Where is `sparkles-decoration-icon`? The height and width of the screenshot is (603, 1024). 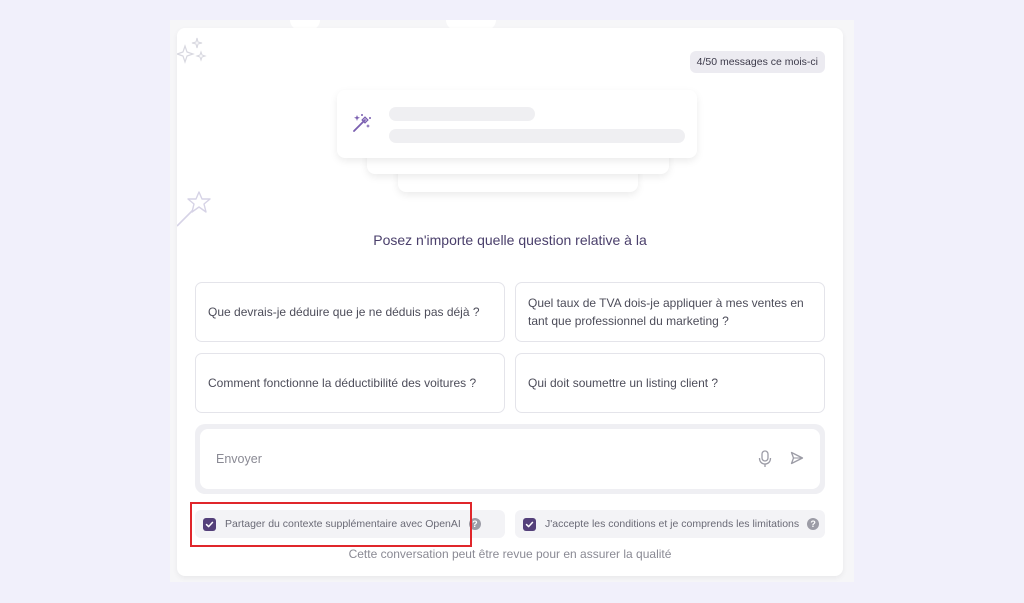
sparkles-decoration-icon is located at coordinates (192, 50).